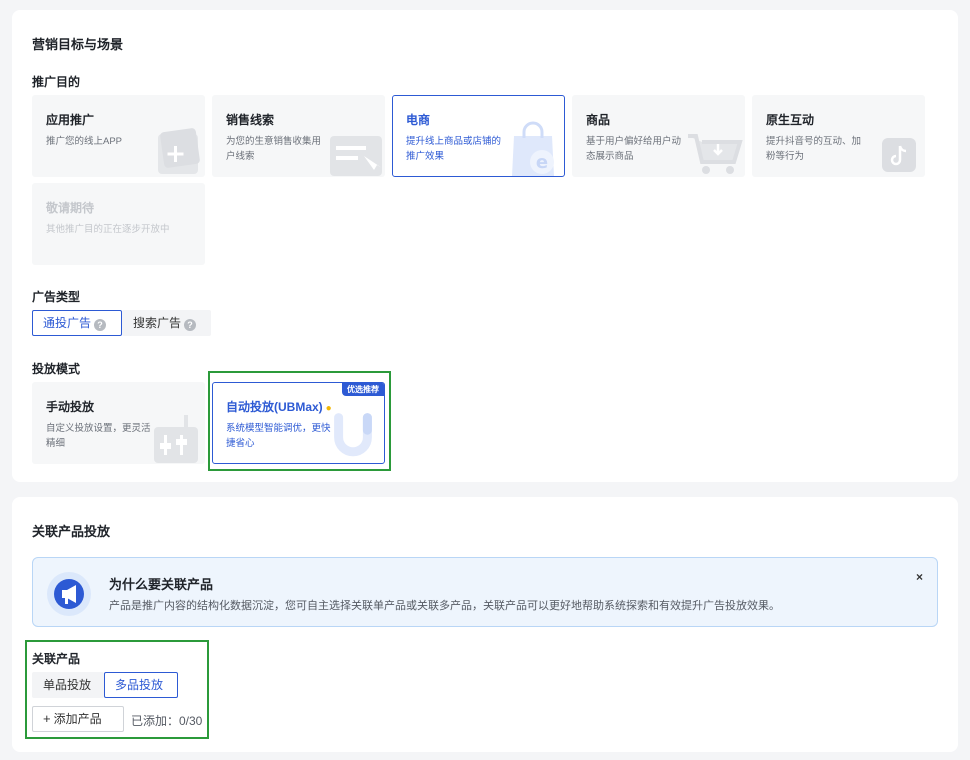  What do you see at coordinates (298, 136) in the screenshot?
I see `goal-tile-sales-leads: 销售线索 为您的生意销售收集用户线索` at bounding box center [298, 136].